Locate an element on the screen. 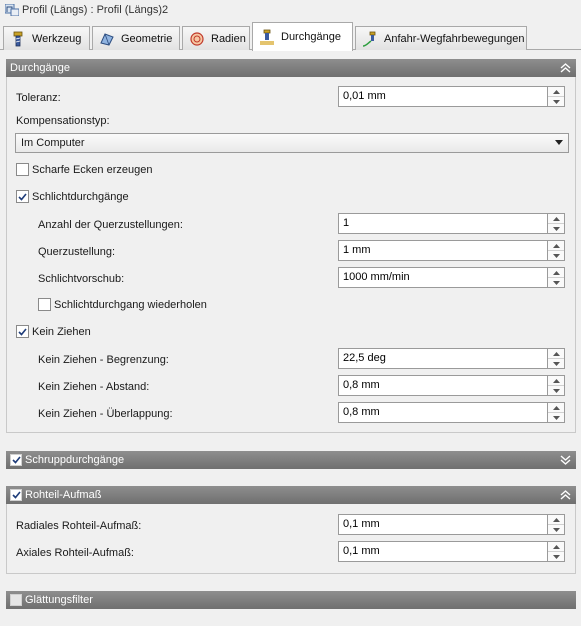 The image size is (581, 626). schlichtdurchgaenge-checkbox: Schlichtdurchgänge is located at coordinates (72, 196).